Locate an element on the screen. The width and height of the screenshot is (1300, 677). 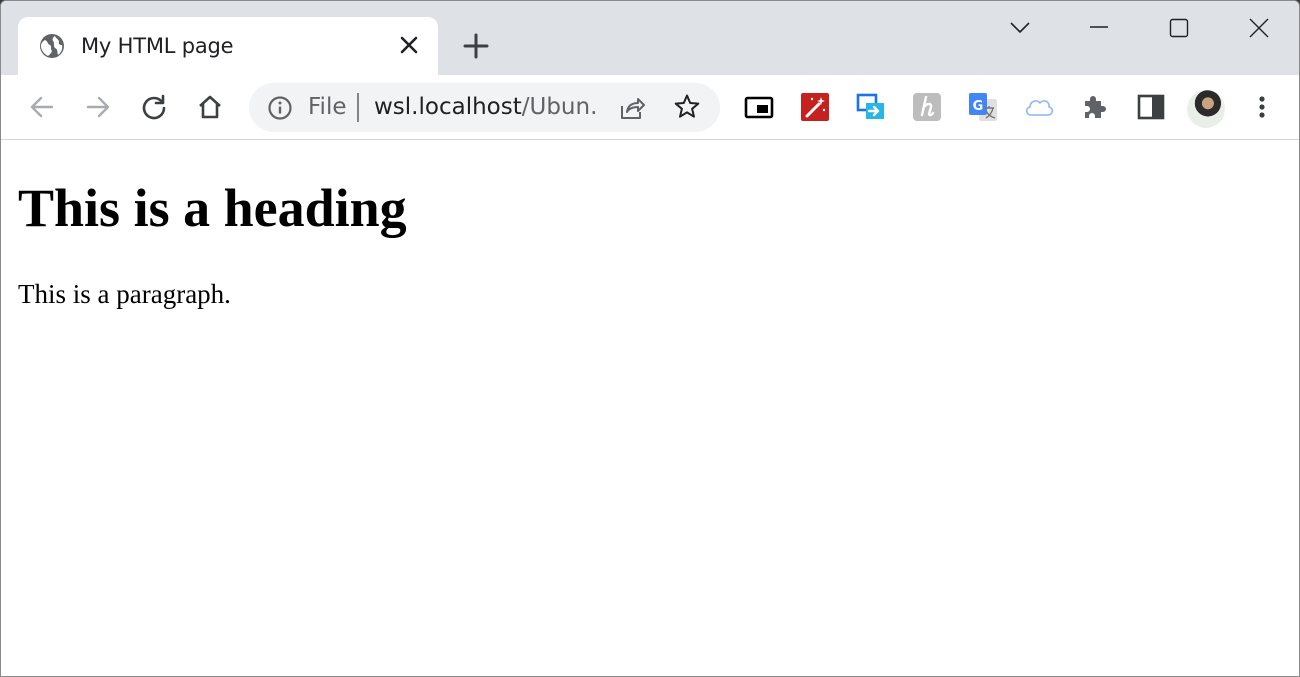
profile-avatar is located at coordinates (1206, 109).